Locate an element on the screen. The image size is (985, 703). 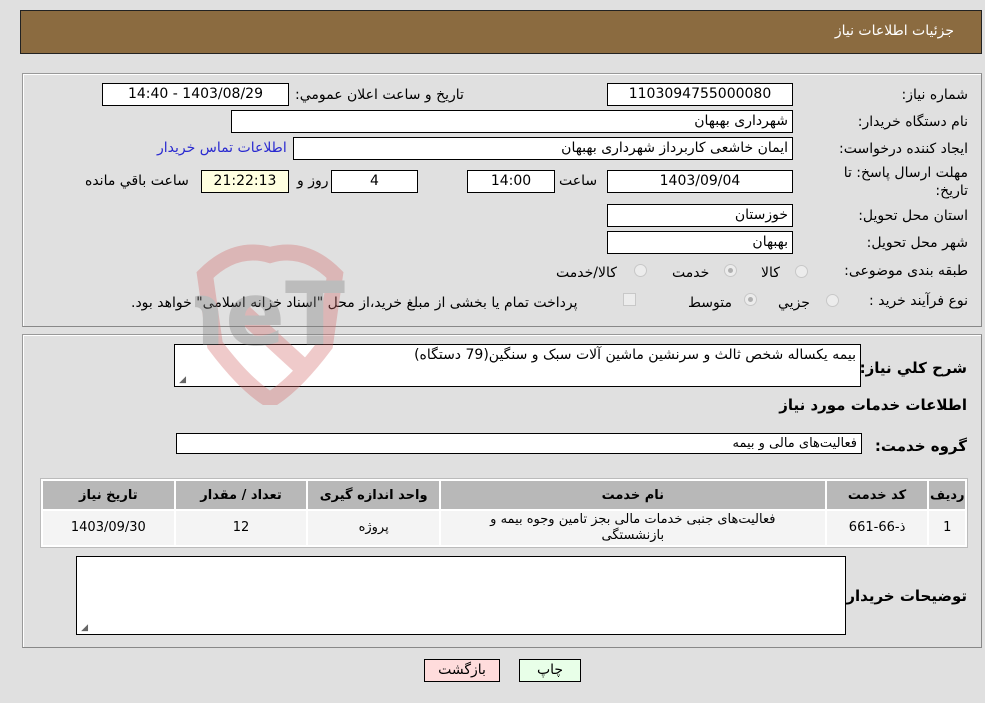
page-title: جزئیات اطلاعات نیاز is located at coordinates (894, 31).